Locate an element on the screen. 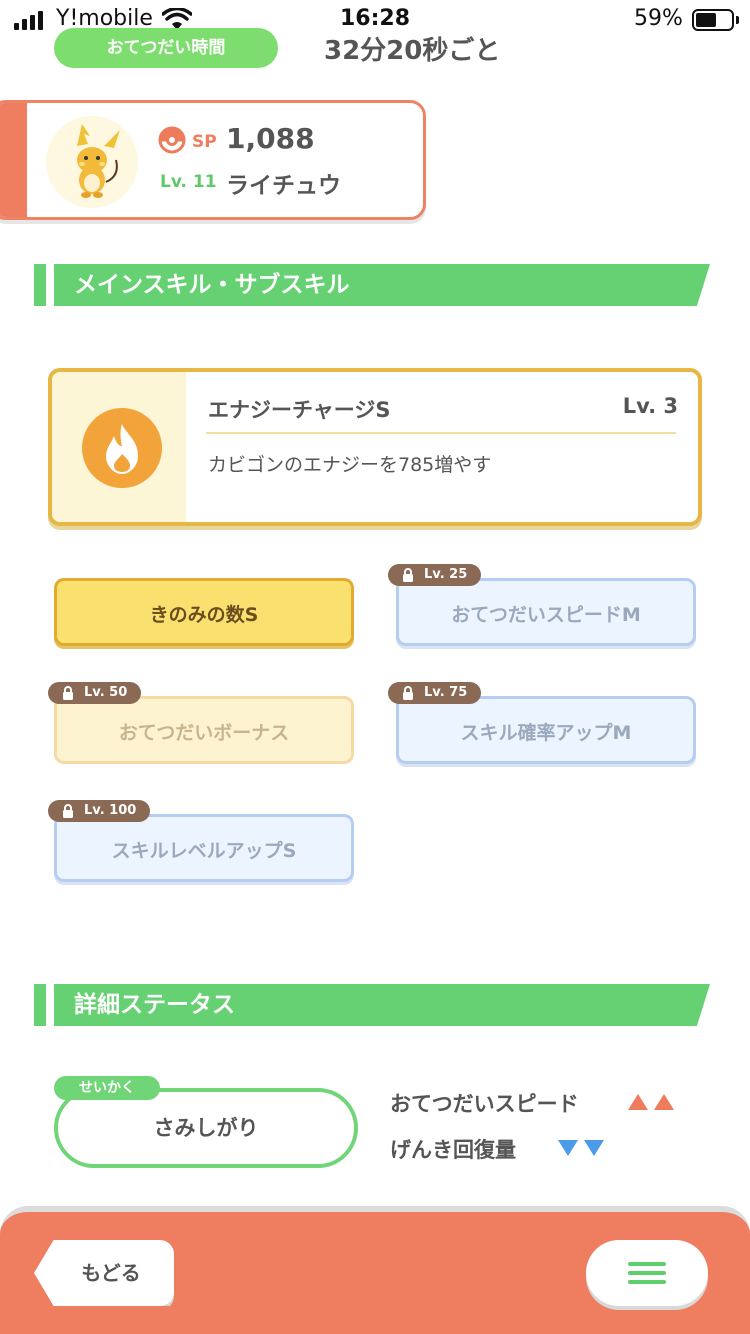  menu-button is located at coordinates (647, 1273).